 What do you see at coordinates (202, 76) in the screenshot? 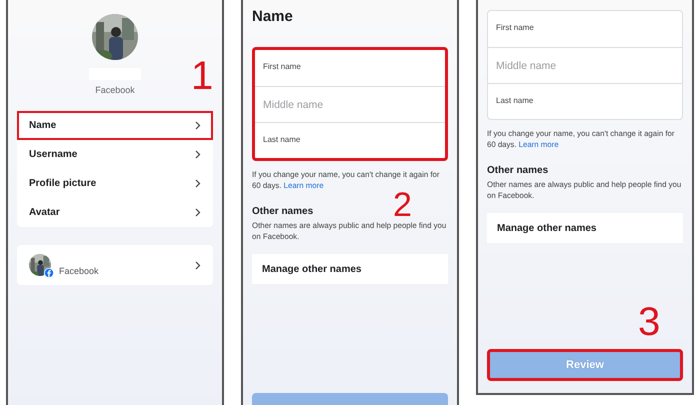
I see `step-number: 1` at bounding box center [202, 76].